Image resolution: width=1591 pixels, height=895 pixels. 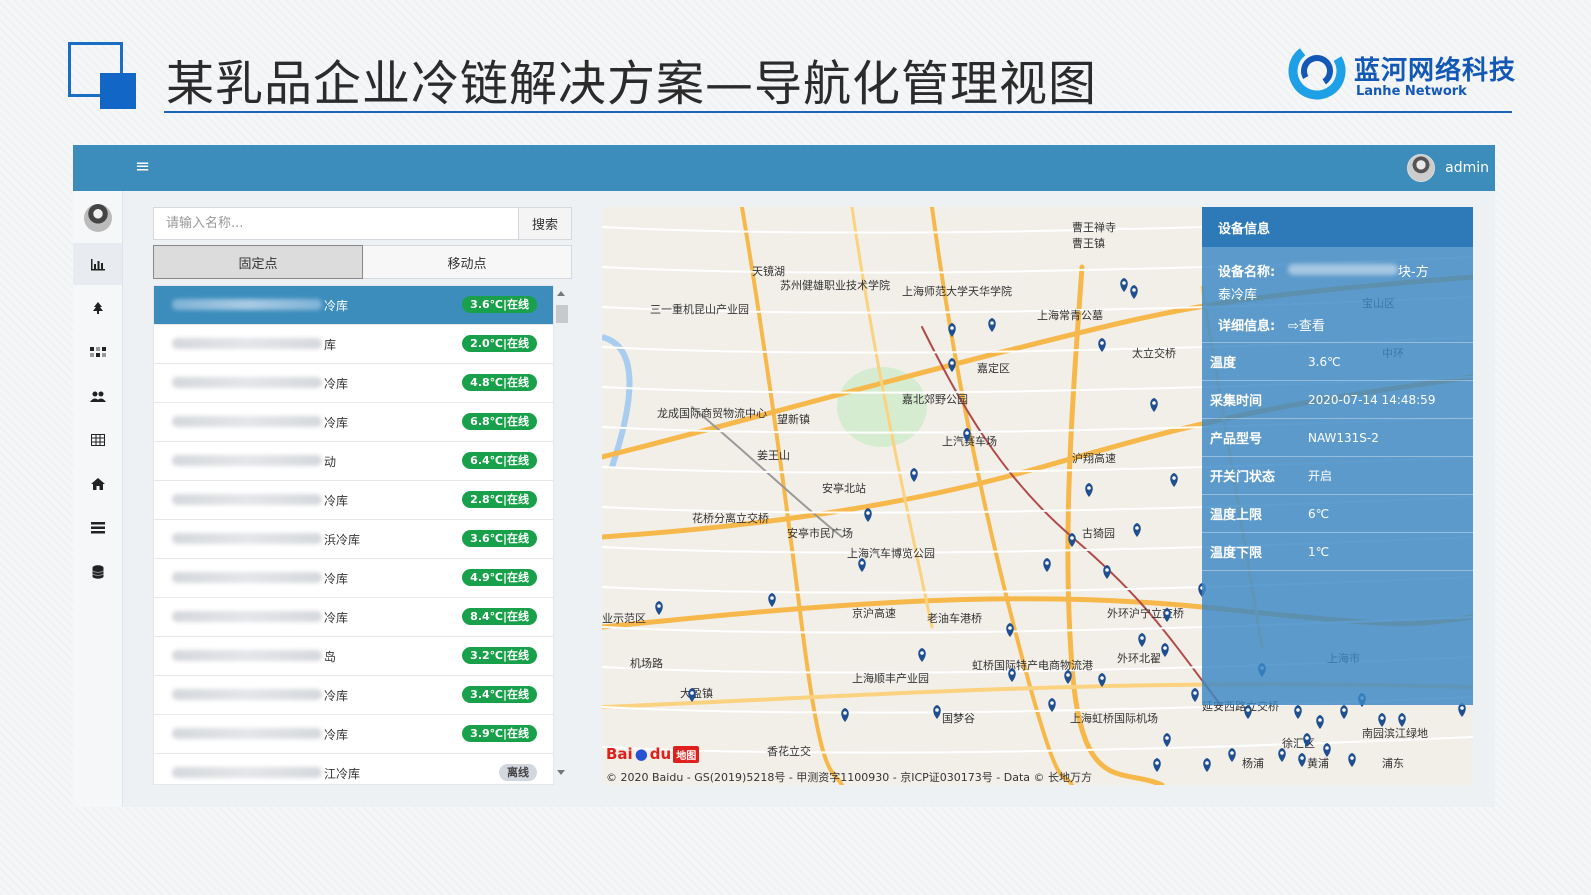 I want to click on device-info-summary: 设备名称: 块-方 泰冷库 详细信息: ⇨查看, so click(x=1337, y=295).